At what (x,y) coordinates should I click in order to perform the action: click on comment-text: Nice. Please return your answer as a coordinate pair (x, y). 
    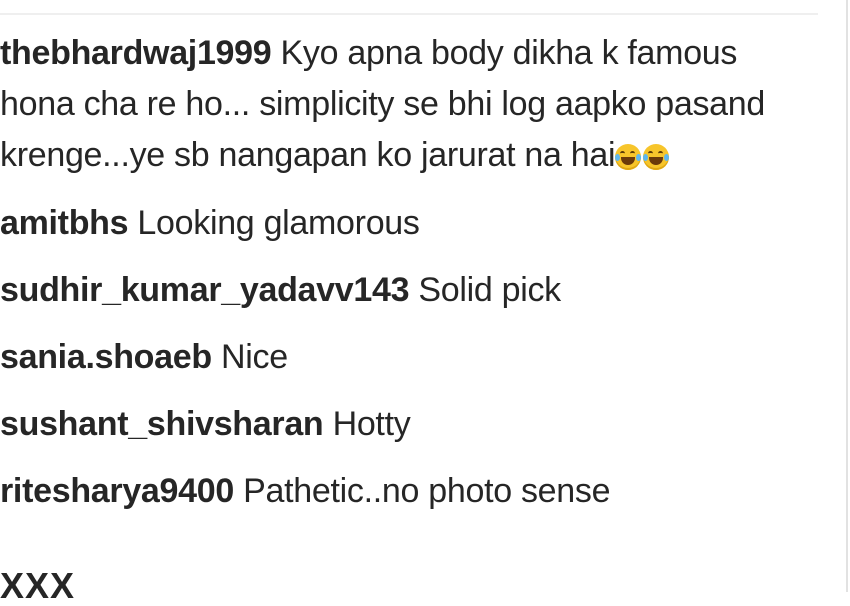
    Looking at the image, I should click on (254, 357).